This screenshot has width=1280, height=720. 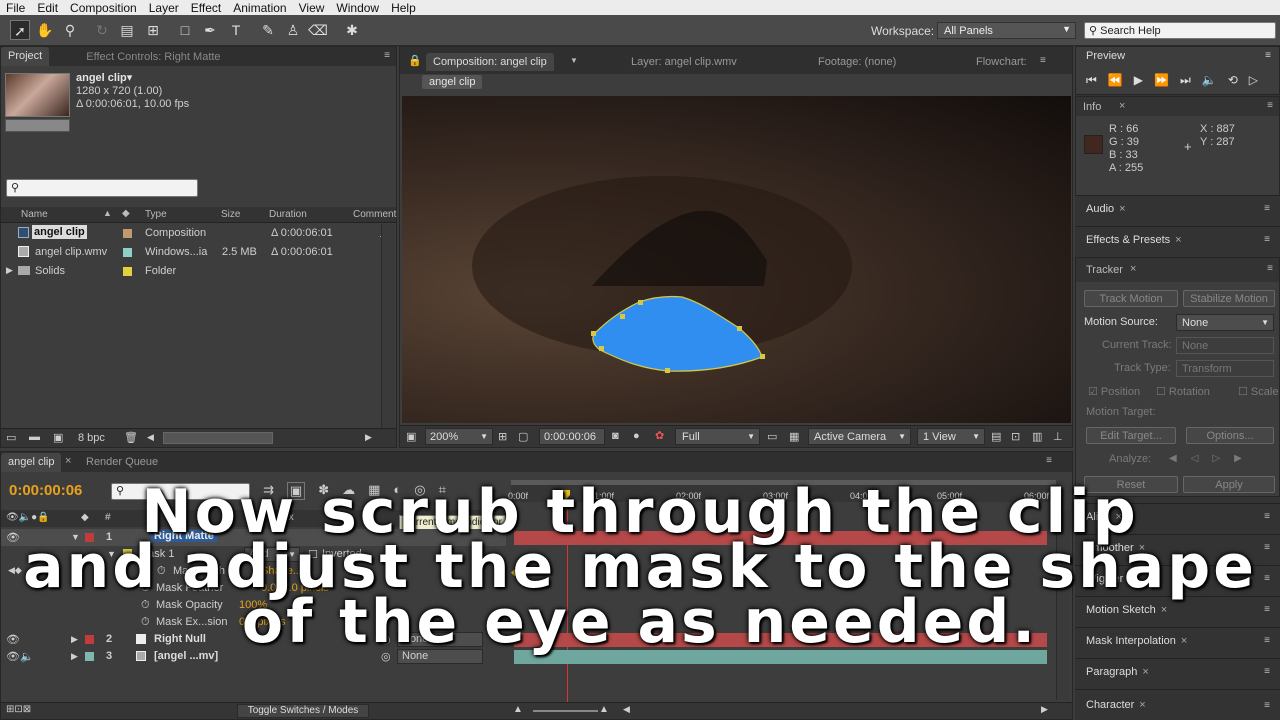 I want to click on camera-tool-icon: ▤, so click(x=127, y=30).